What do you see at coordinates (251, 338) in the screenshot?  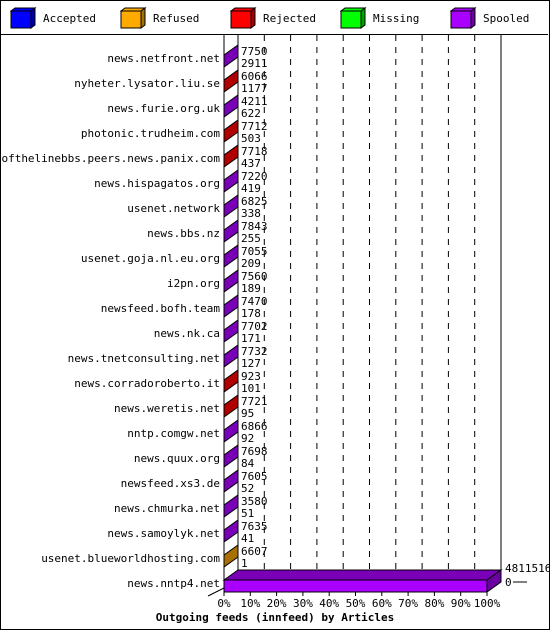 I see `value-label-bottom: 171` at bounding box center [251, 338].